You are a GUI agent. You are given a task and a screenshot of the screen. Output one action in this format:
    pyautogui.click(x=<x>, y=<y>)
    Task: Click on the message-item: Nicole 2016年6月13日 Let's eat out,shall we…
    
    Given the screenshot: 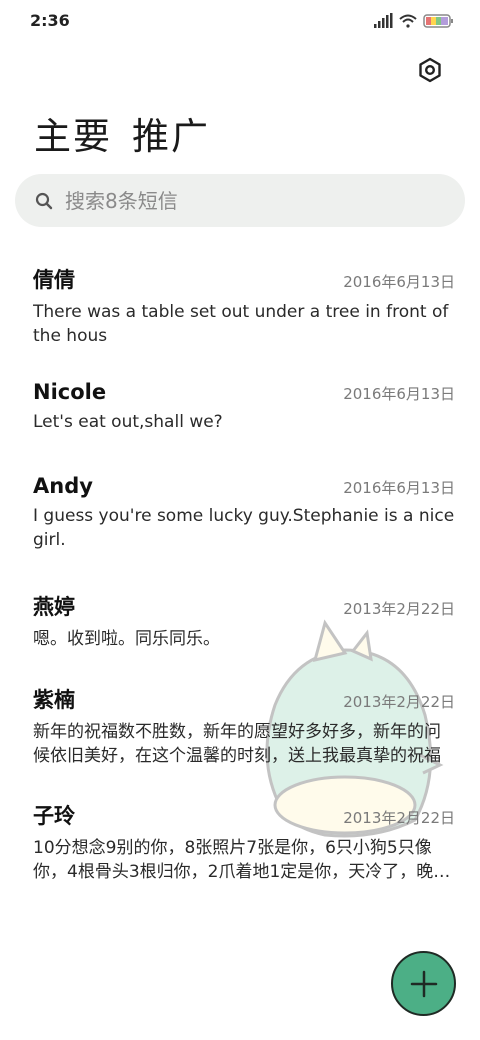 What is the action you would take?
    pyautogui.click(x=244, y=407)
    